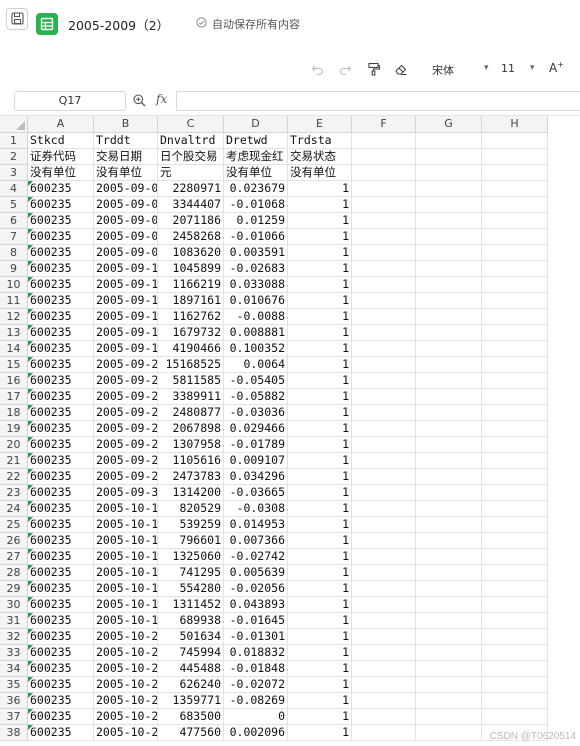  What do you see at coordinates (256, 205) in the screenshot?
I see `cell-d5: -0.01068` at bounding box center [256, 205].